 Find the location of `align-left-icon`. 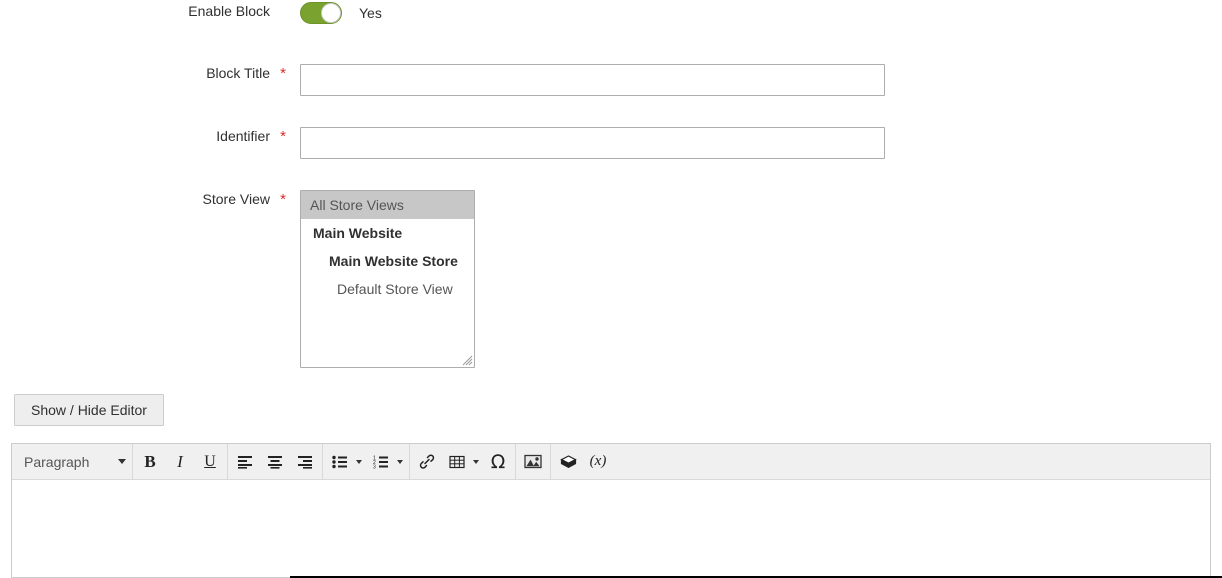

align-left-icon is located at coordinates (245, 462).